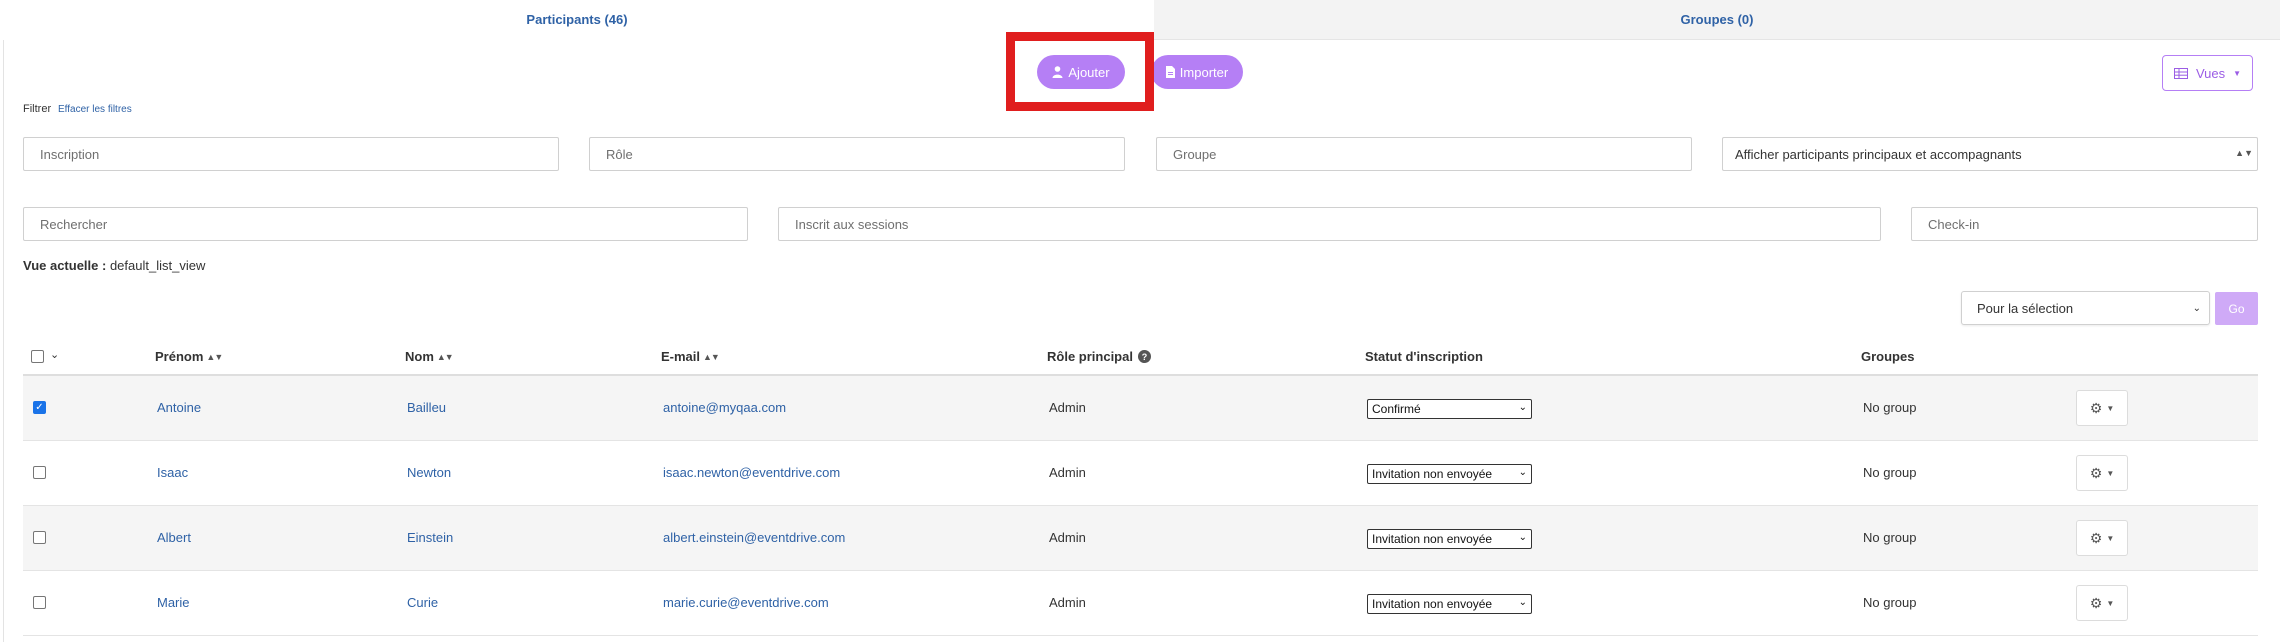  What do you see at coordinates (754, 537) in the screenshot?
I see `email-link: albert.einstein@eventdrive.com` at bounding box center [754, 537].